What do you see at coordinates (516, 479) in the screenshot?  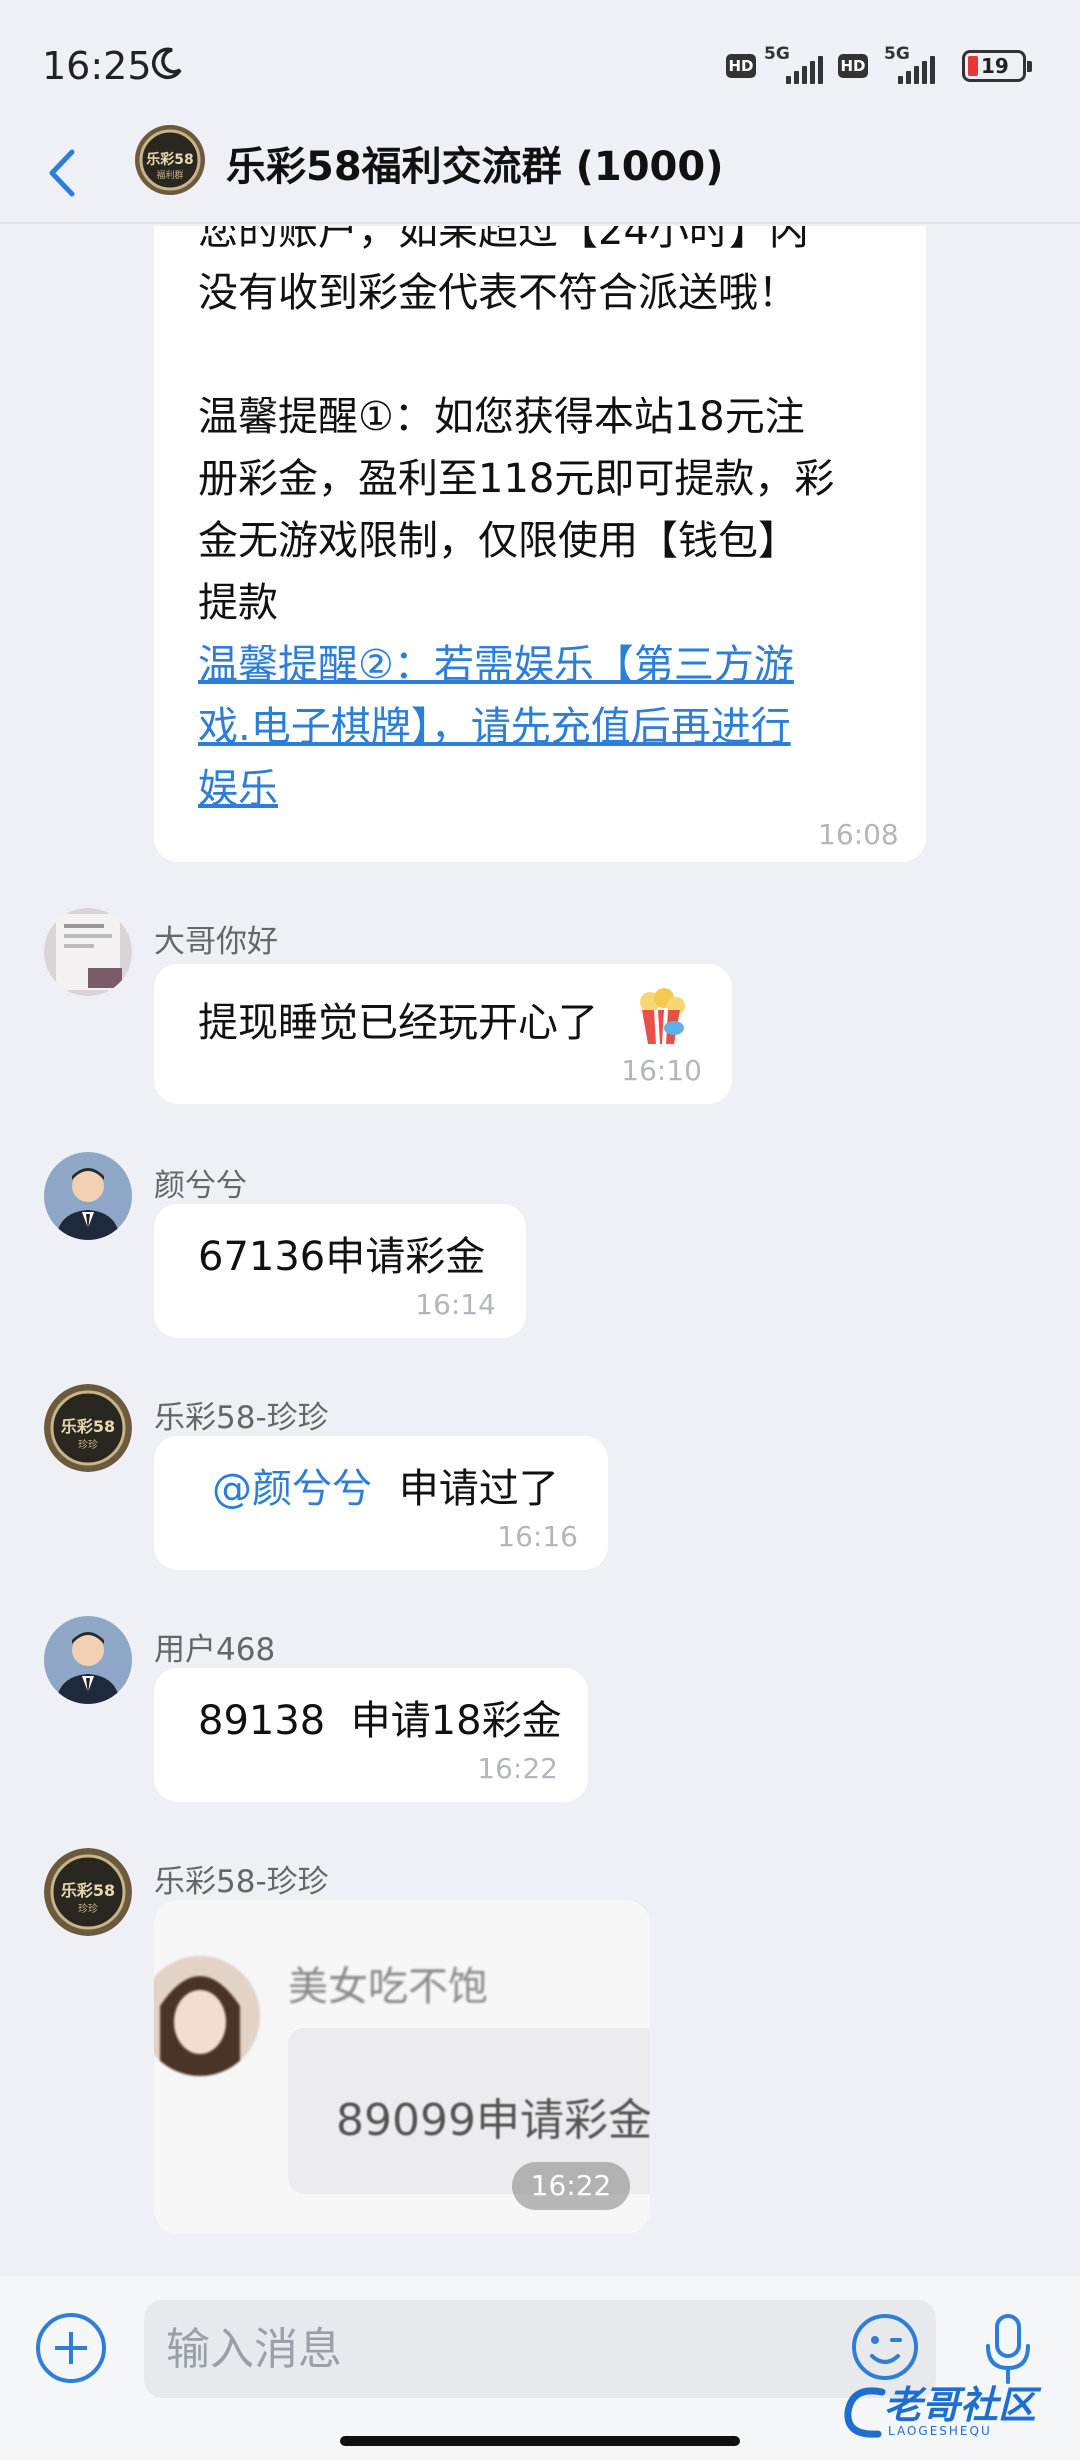 I see `message-line: 册彩金，盈利至118元即可提款，彩` at bounding box center [516, 479].